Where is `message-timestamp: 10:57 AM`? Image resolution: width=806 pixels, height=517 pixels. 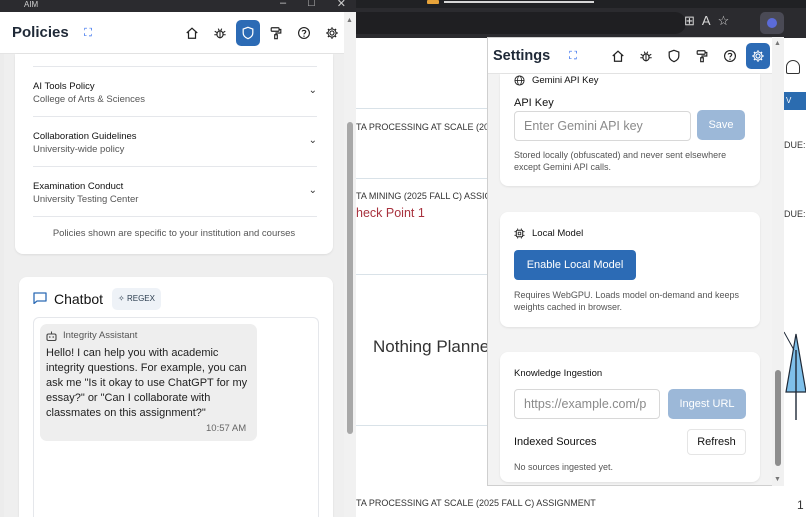
message-timestamp: 10:57 AM is located at coordinates (226, 428).